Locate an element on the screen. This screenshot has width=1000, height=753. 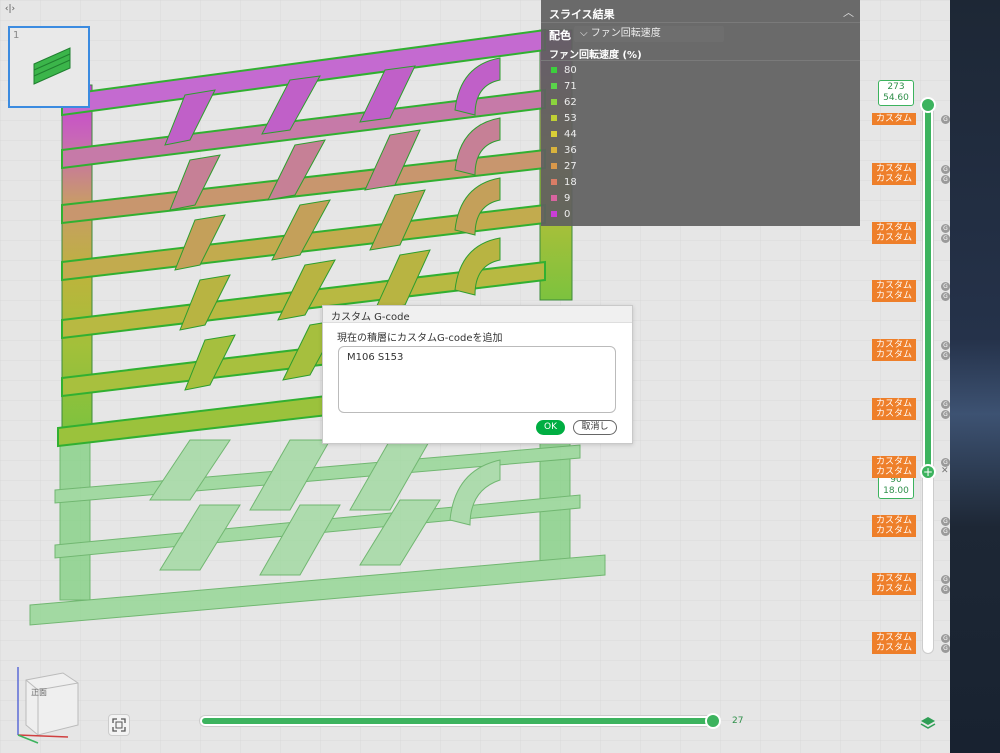
ok-button: OK is located at coordinates (550, 427).